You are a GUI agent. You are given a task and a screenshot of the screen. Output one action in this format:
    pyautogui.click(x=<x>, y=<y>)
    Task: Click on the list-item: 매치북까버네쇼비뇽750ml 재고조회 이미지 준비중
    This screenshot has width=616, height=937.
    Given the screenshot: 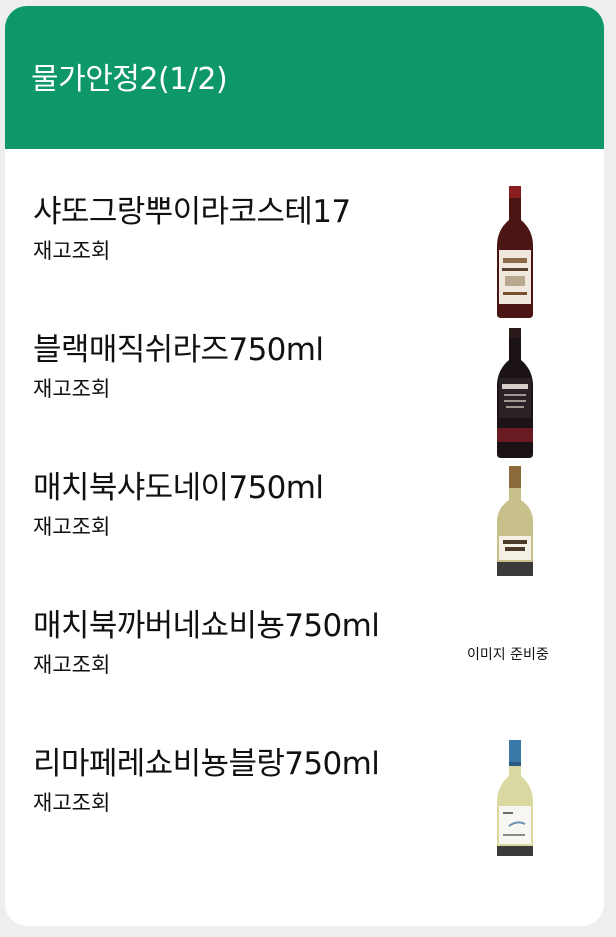 What is the action you would take?
    pyautogui.click(x=304, y=667)
    